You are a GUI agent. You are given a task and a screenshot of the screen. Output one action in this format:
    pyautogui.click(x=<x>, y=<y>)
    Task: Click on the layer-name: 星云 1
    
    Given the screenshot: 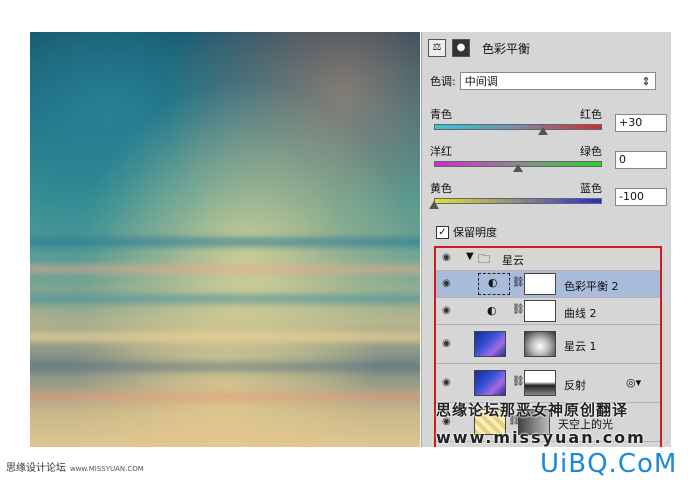 What is the action you would take?
    pyautogui.click(x=580, y=346)
    